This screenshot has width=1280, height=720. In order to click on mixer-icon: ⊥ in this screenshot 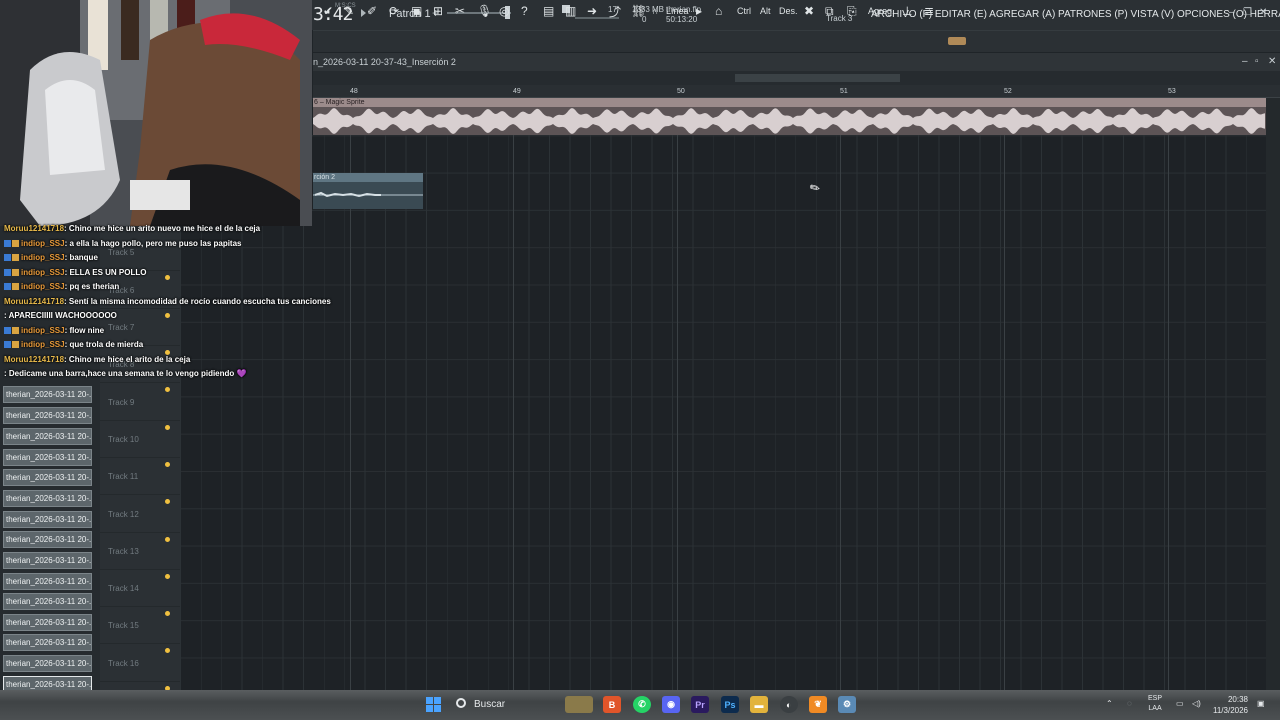, I will do `click(907, 11)`.